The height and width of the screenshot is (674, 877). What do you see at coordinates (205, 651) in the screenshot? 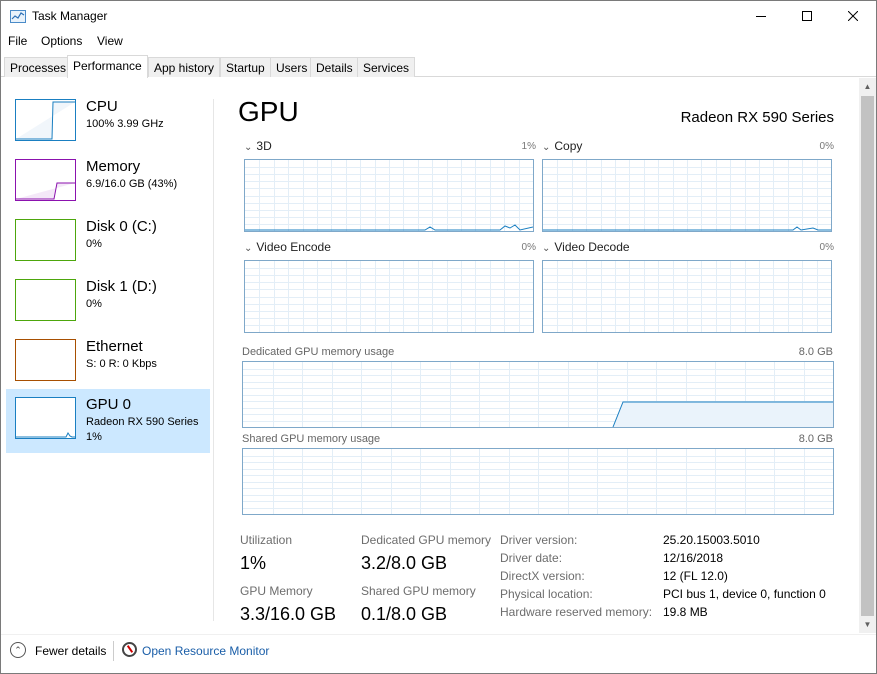
I see `open-resource-monitor-link: Open Resource Monitor` at bounding box center [205, 651].